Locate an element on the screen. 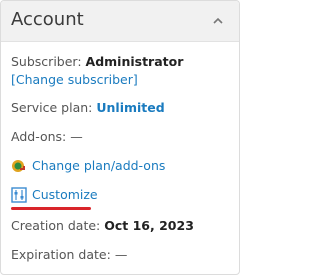  creation-date-label: Creation date: is located at coordinates (56, 225).